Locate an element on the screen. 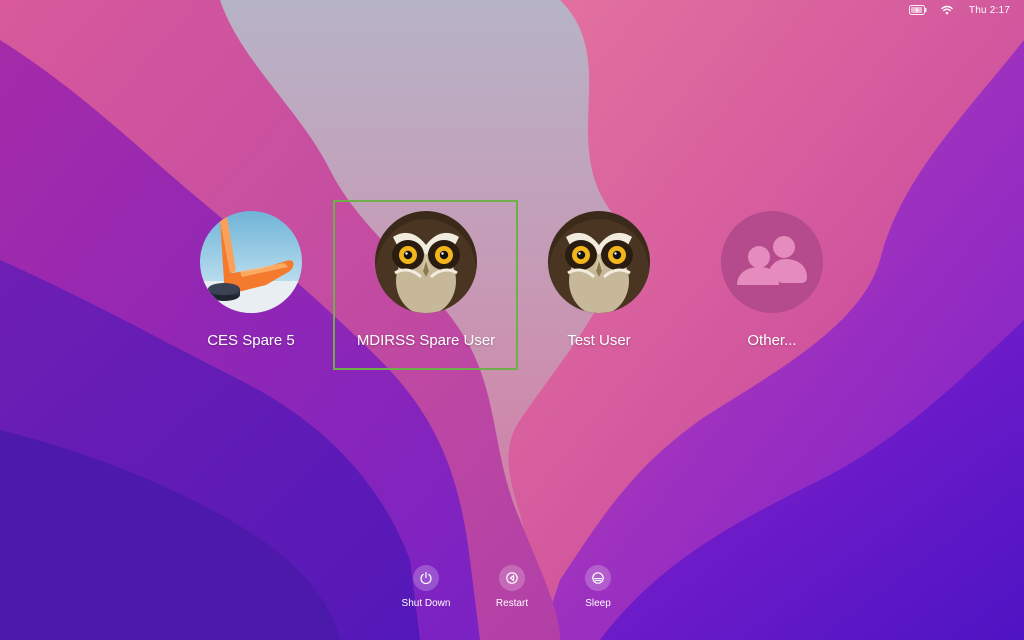  sleep-icon is located at coordinates (598, 578).